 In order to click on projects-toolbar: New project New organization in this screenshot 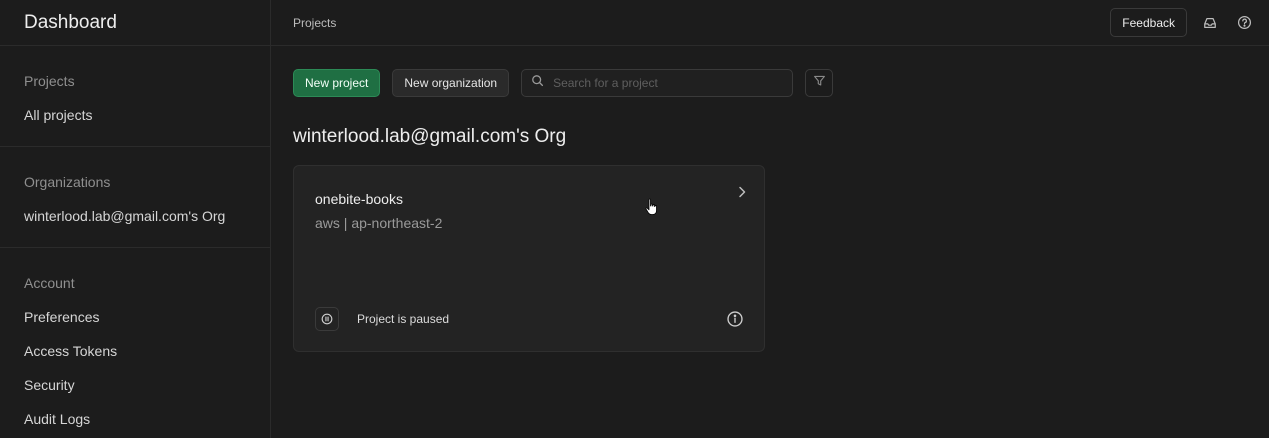, I will do `click(563, 83)`.